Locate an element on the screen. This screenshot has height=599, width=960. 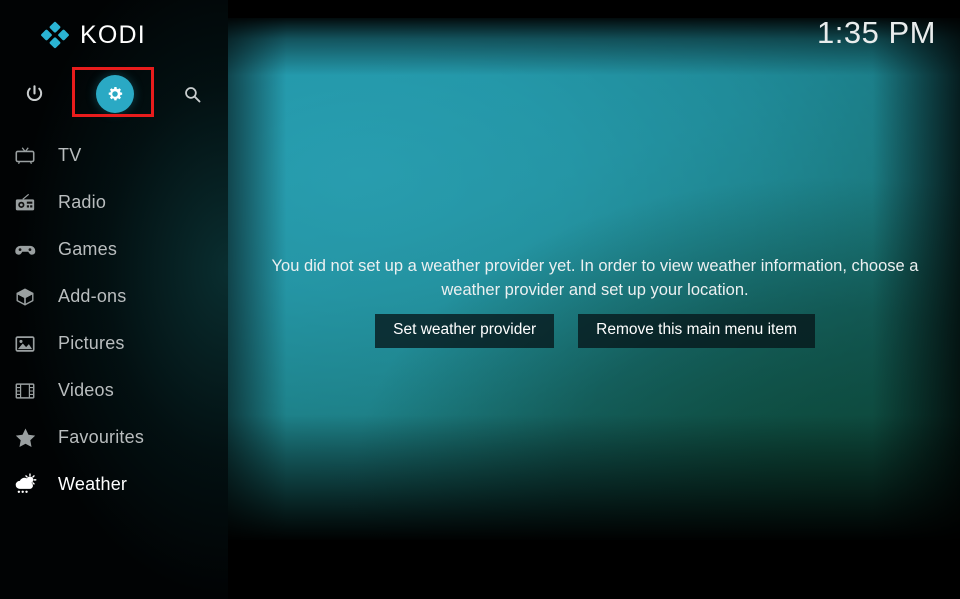
sidebar-item-addons: Add-ons is located at coordinates (114, 296).